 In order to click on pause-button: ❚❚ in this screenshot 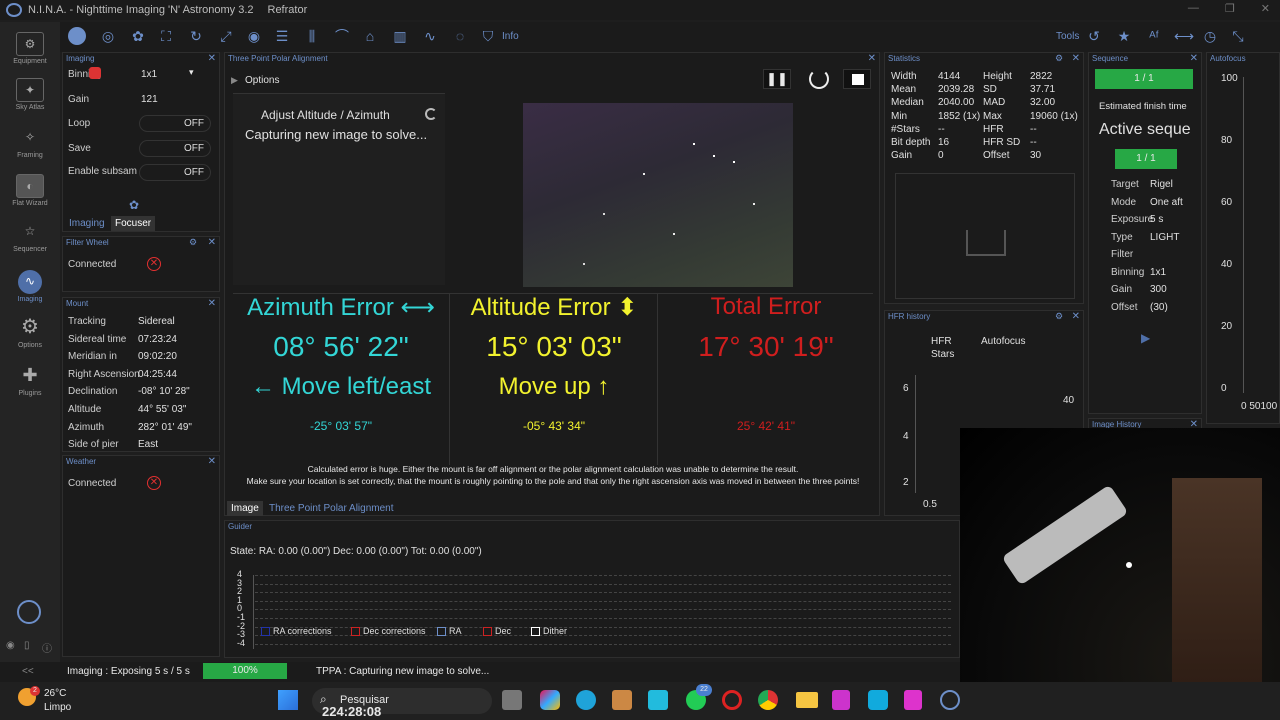, I will do `click(777, 79)`.